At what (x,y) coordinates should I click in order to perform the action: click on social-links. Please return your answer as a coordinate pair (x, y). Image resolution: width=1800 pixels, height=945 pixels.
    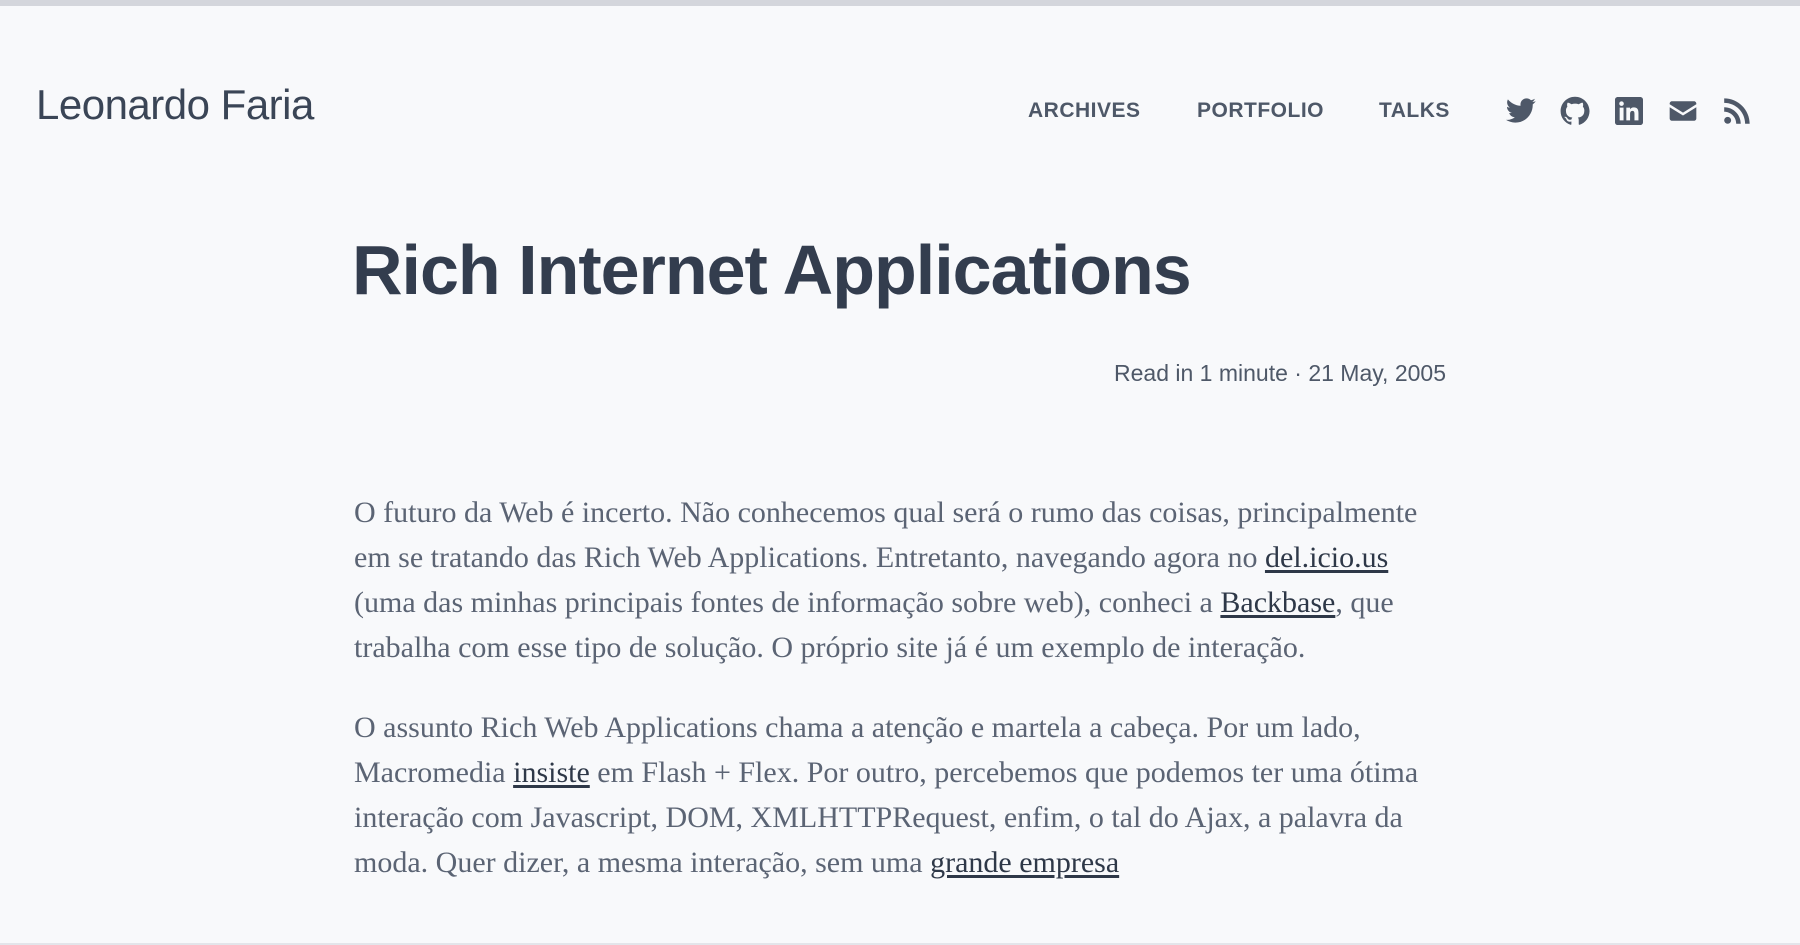
    Looking at the image, I should click on (1630, 112).